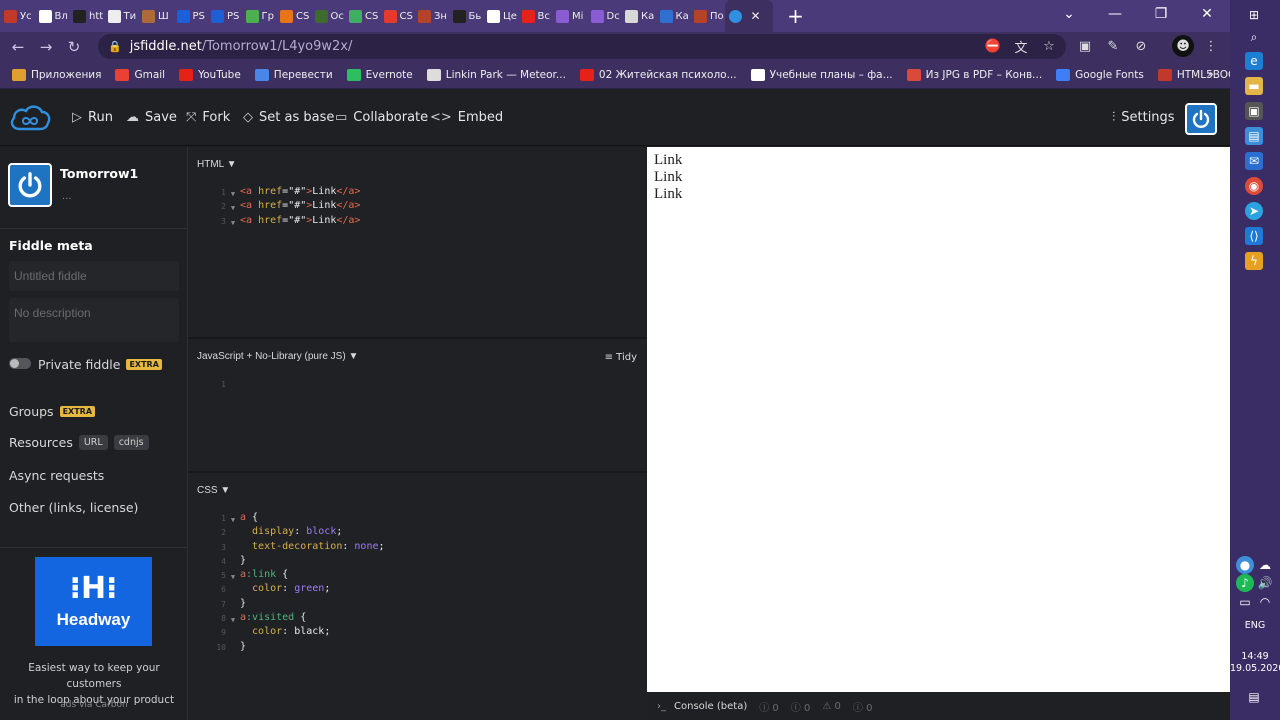 This screenshot has width=1280, height=720. What do you see at coordinates (151, 117) in the screenshot?
I see `save-button: ☁ Save` at bounding box center [151, 117].